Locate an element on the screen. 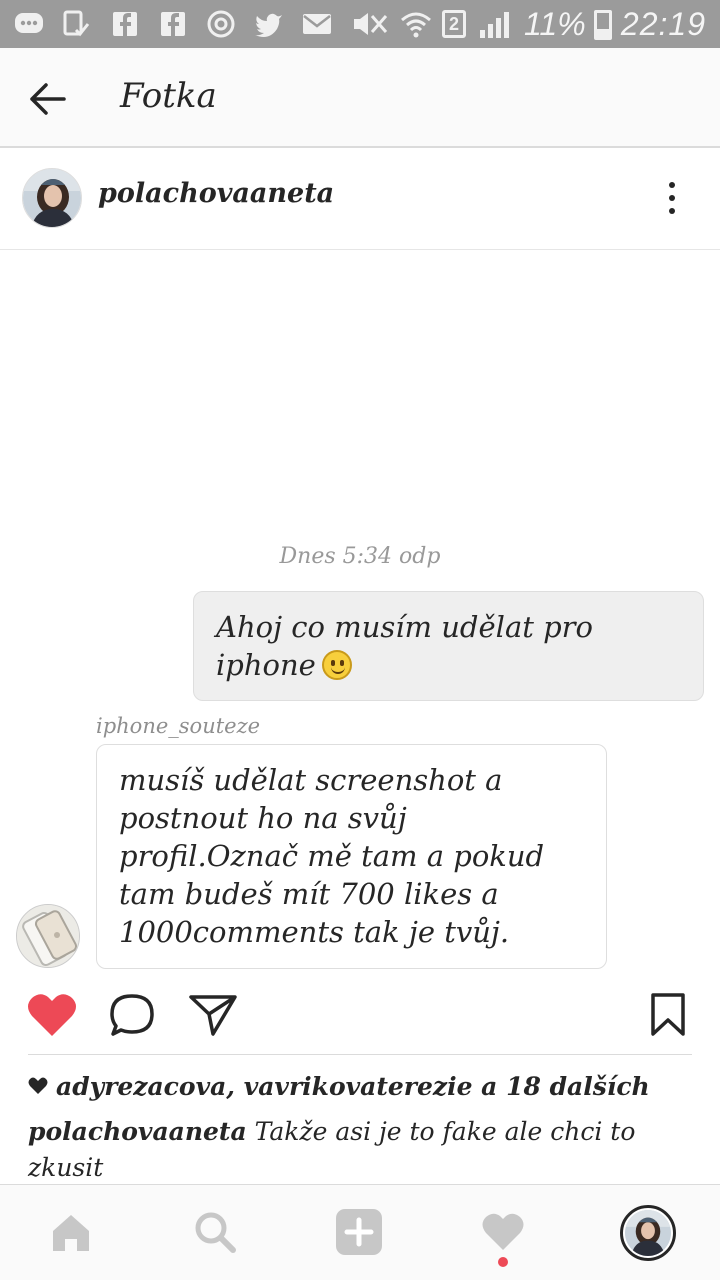  app-header: Fotka is located at coordinates (360, 98).